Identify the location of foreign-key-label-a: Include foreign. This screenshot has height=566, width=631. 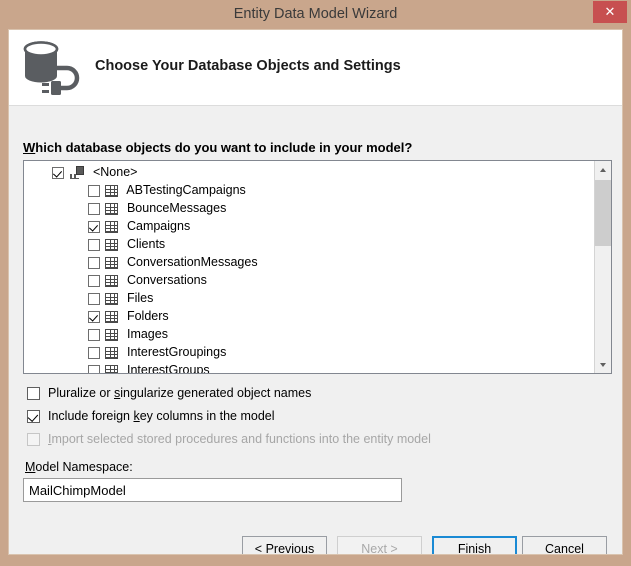
(91, 416).